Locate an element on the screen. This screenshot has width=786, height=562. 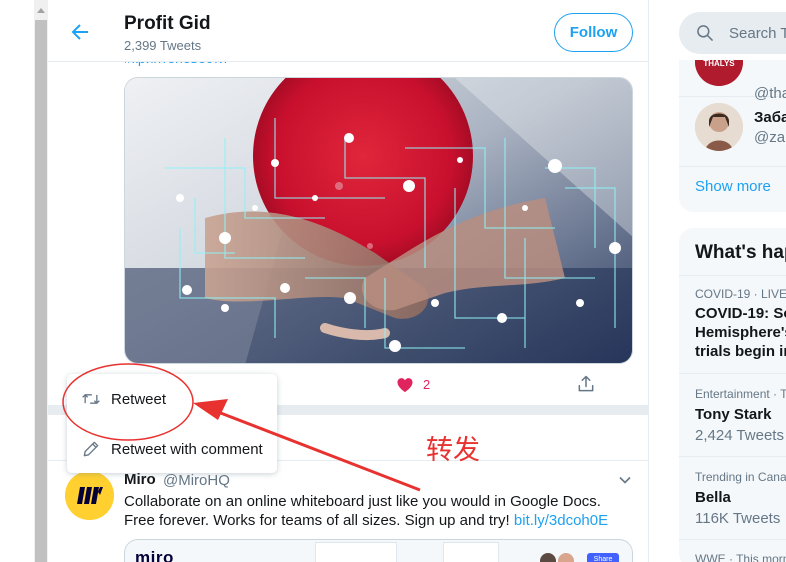
suggestion-handle: @zabava is located at coordinates (770, 137).